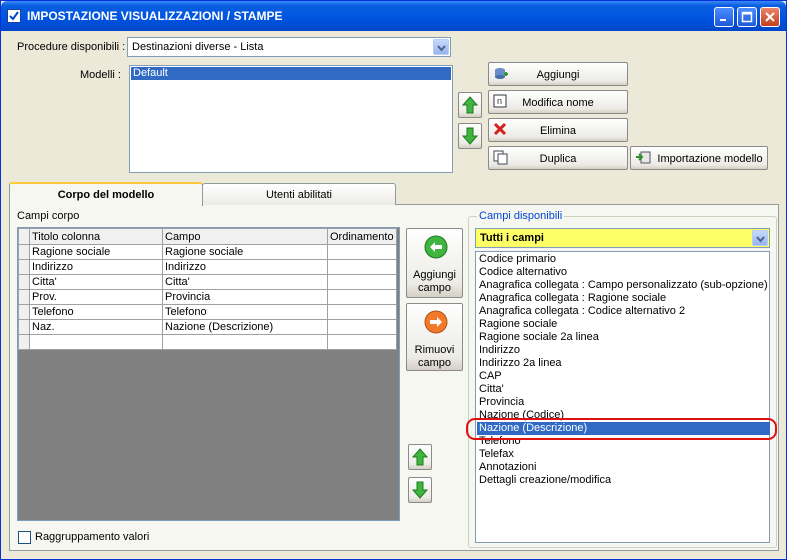  I want to click on procedure-value: Destinazioni diverse - Lista, so click(198, 47).